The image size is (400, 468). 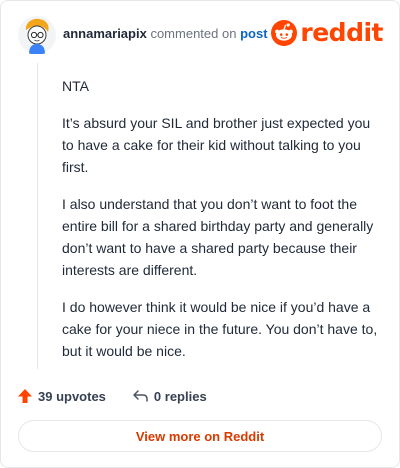 I want to click on upvote-arrow-icon, so click(x=25, y=396).